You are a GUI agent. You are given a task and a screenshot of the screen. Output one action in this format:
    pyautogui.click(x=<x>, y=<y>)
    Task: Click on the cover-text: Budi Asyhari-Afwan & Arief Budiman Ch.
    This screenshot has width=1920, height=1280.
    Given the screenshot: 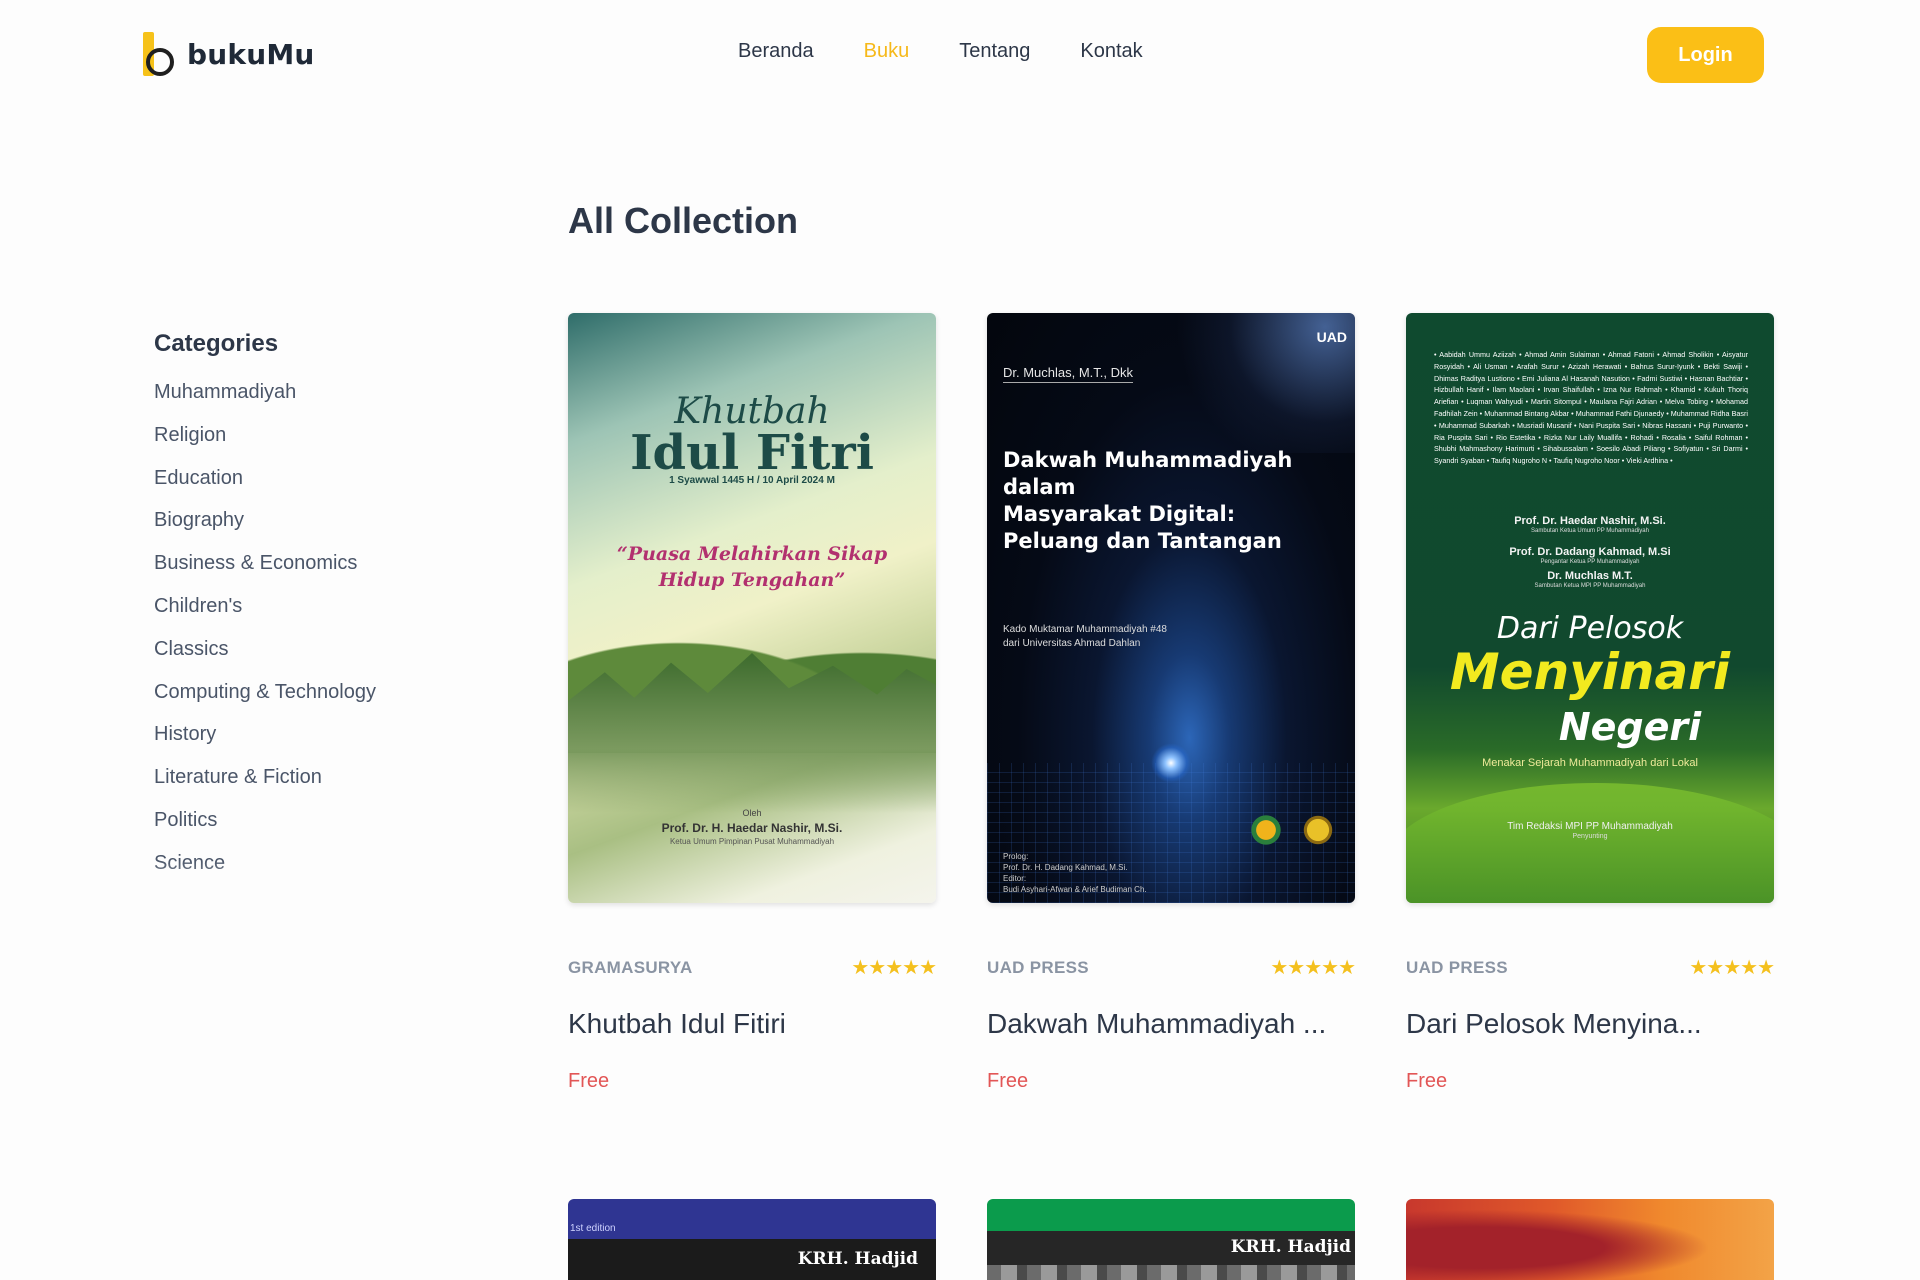 What is the action you would take?
    pyautogui.click(x=1075, y=889)
    